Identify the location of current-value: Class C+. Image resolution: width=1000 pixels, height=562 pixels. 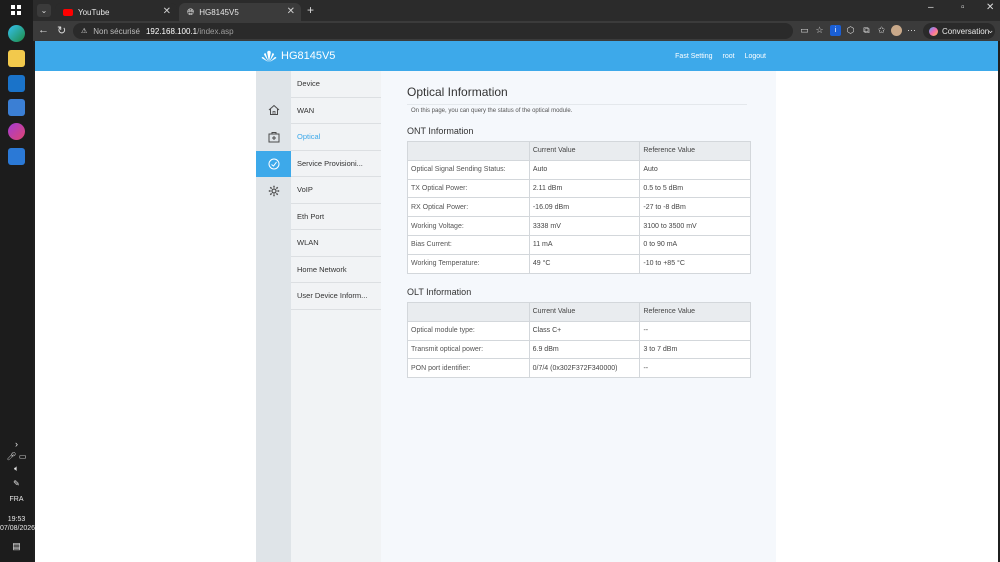
(584, 330).